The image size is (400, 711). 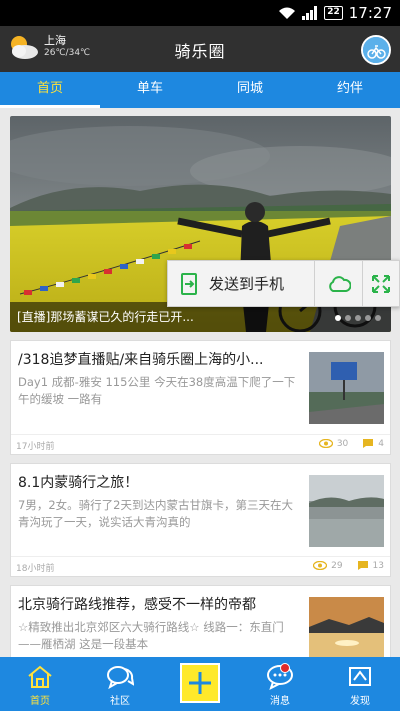 I want to click on cloud-button, so click(x=339, y=283).